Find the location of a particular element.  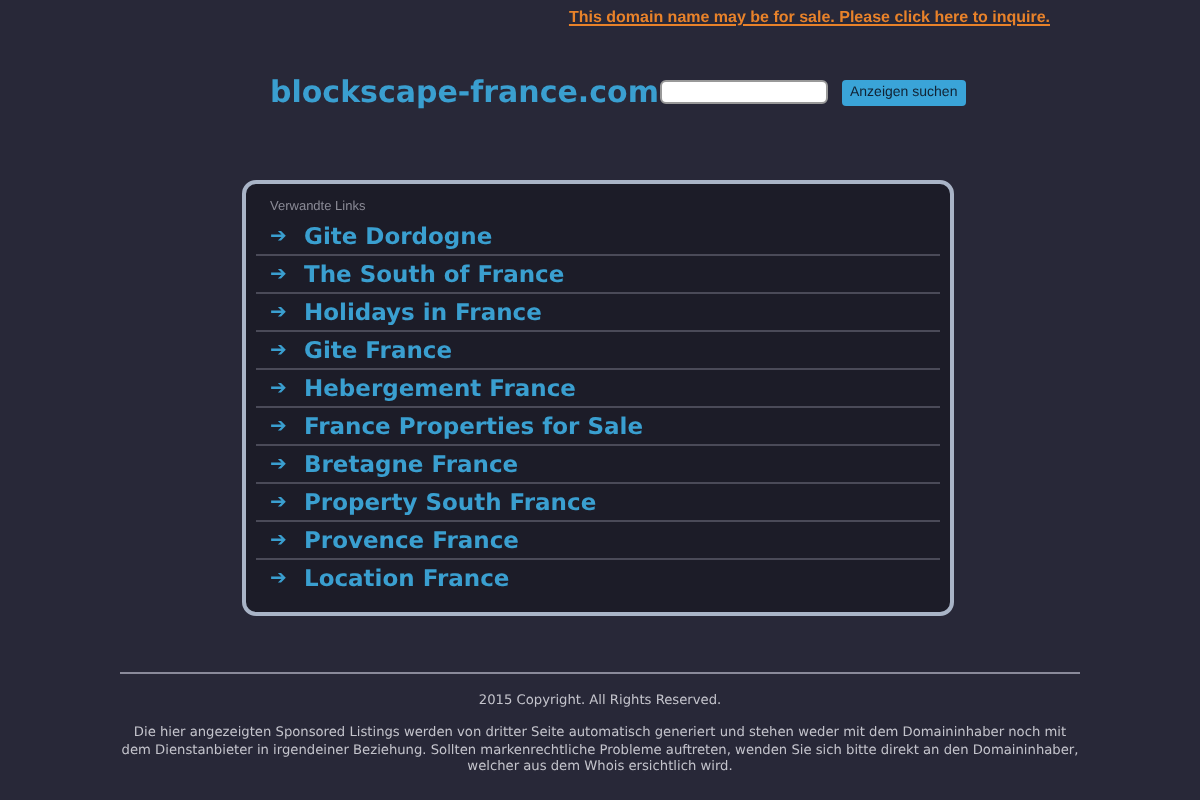

related-link: Gite Dordogne is located at coordinates (398, 236).